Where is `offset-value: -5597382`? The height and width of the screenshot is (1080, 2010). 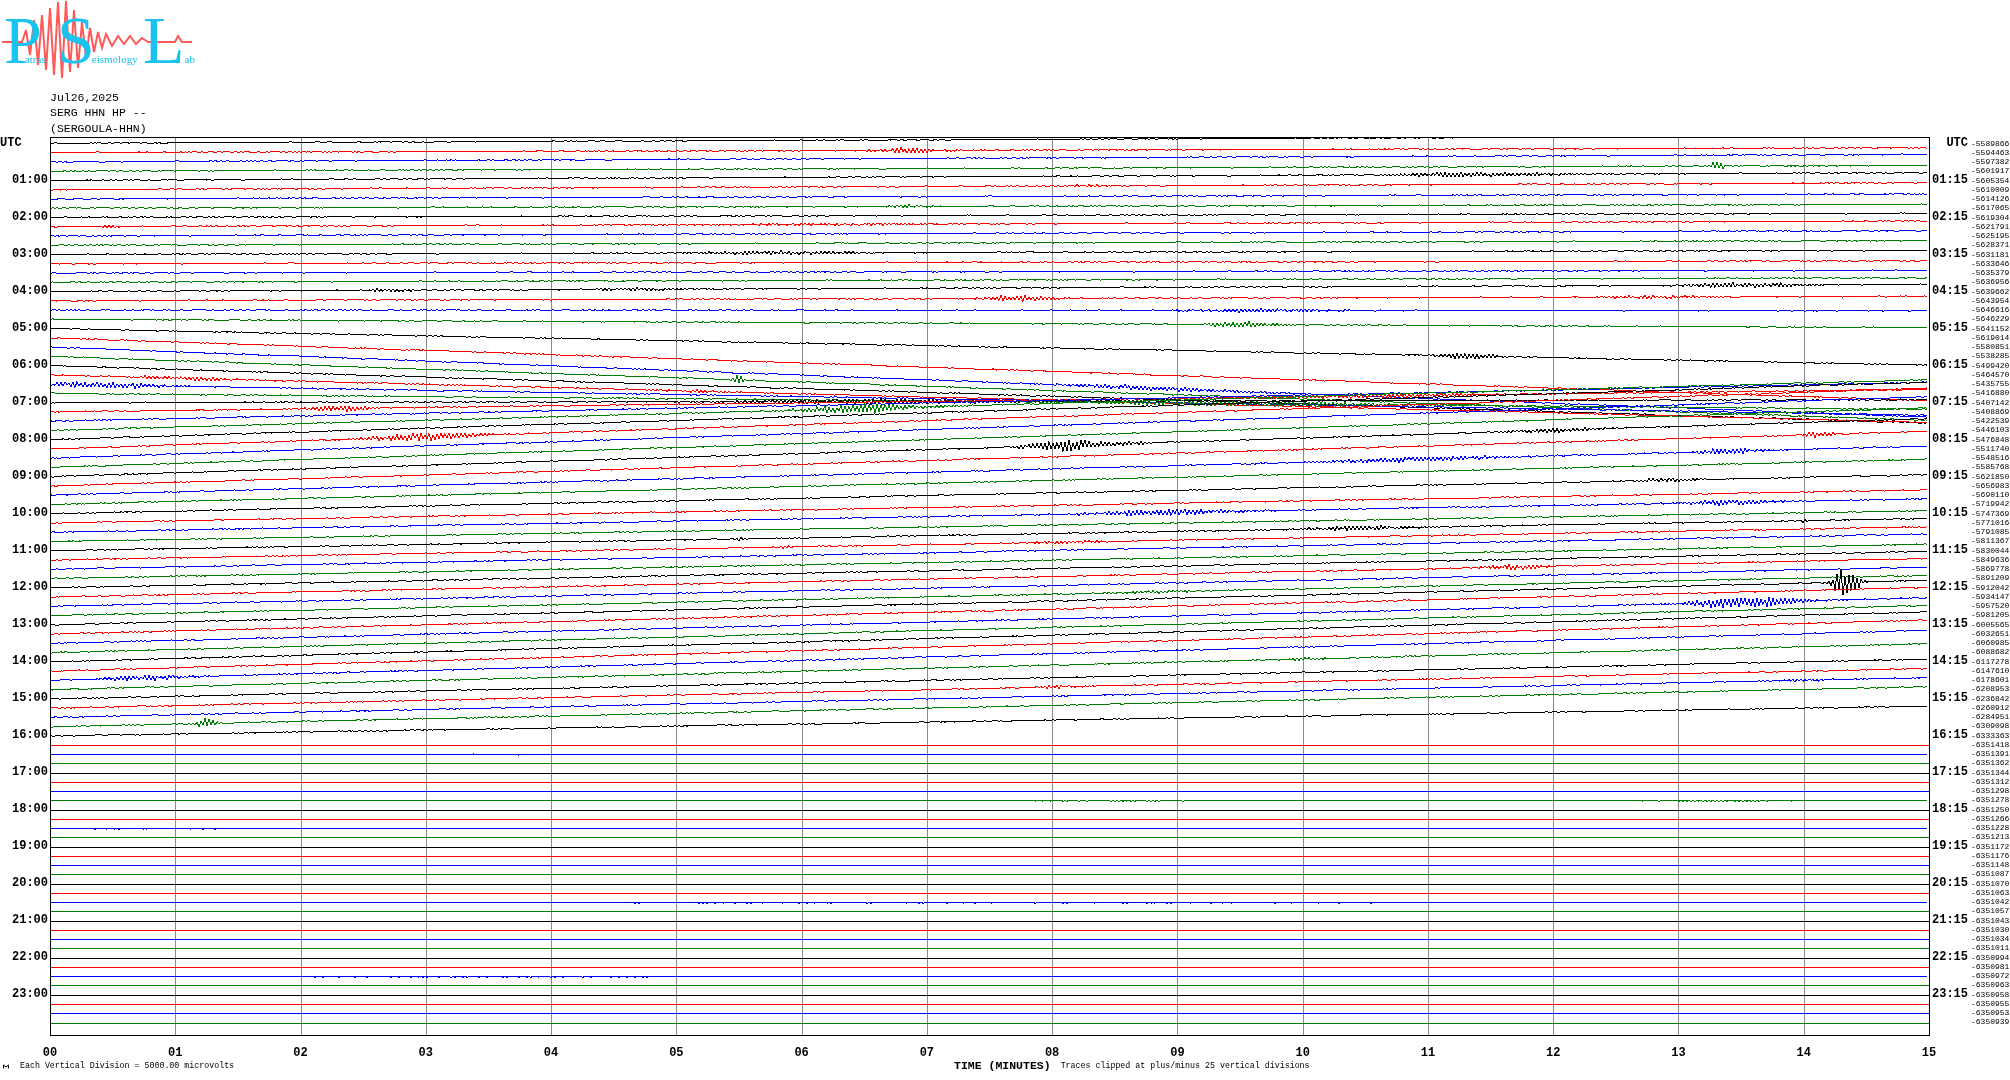
offset-value: -5597382 is located at coordinates (1990, 162).